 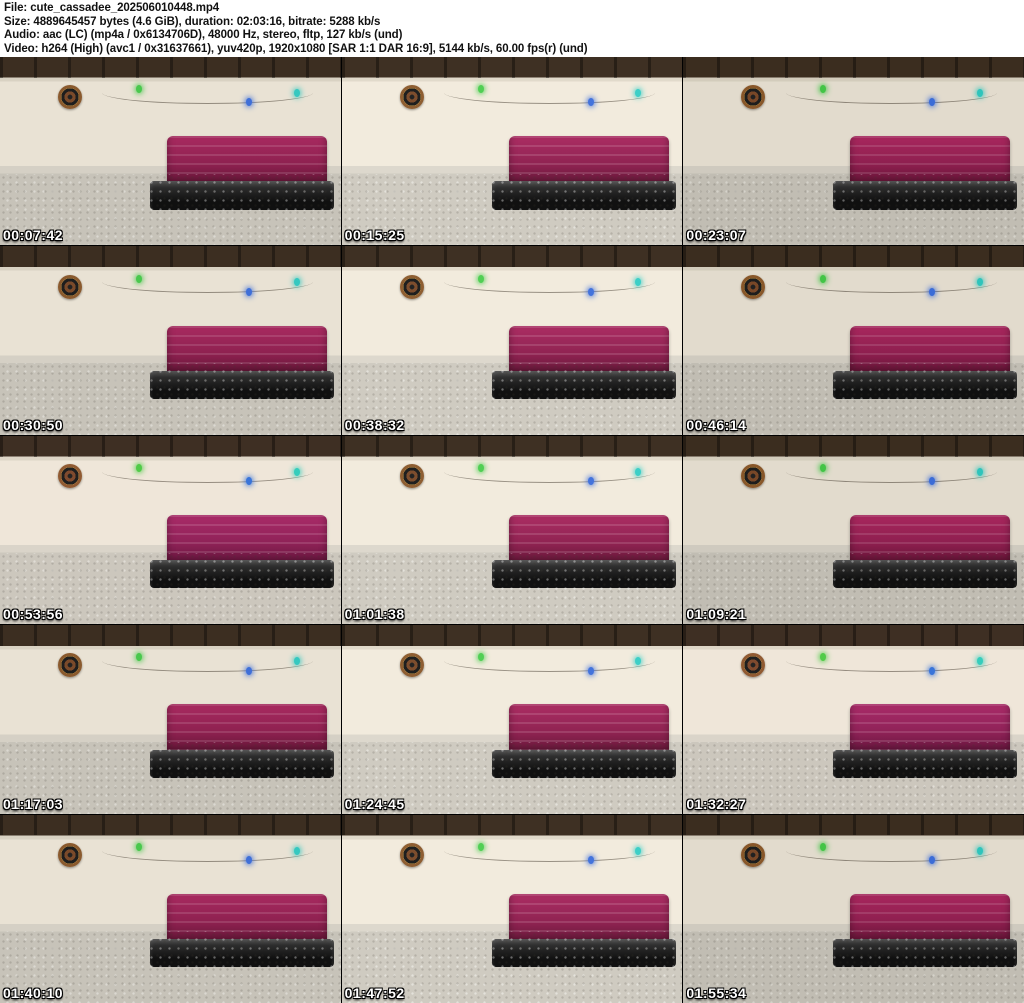 I want to click on video-thumbnail: 01:17:03, so click(x=170, y=719).